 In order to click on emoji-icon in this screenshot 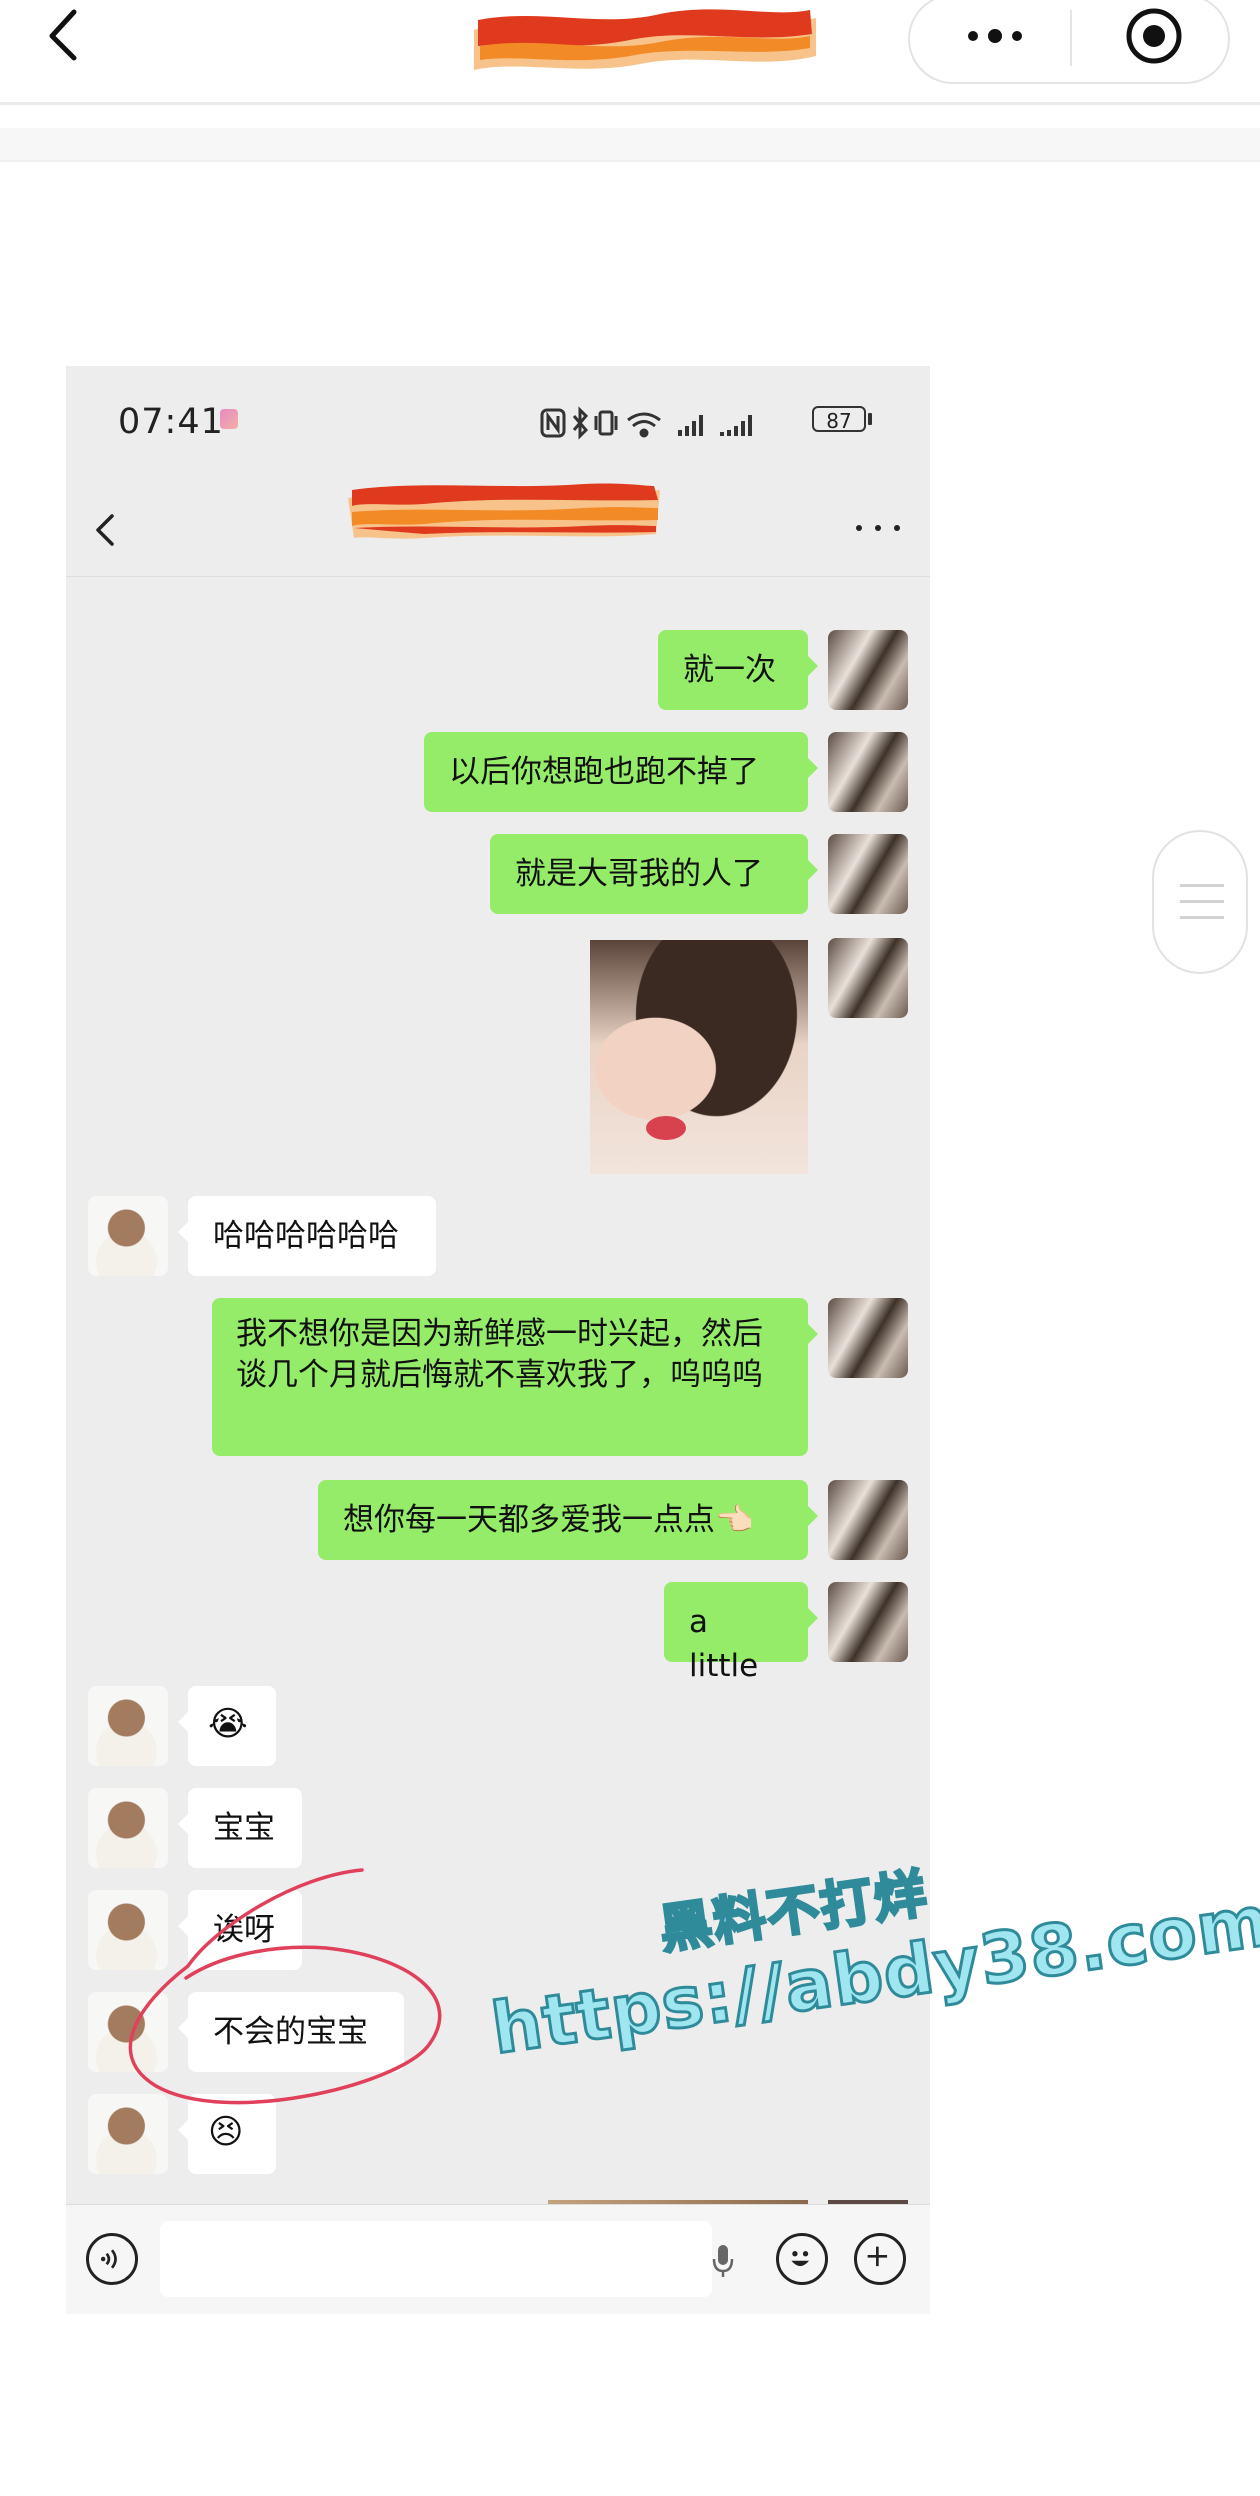, I will do `click(802, 2259)`.